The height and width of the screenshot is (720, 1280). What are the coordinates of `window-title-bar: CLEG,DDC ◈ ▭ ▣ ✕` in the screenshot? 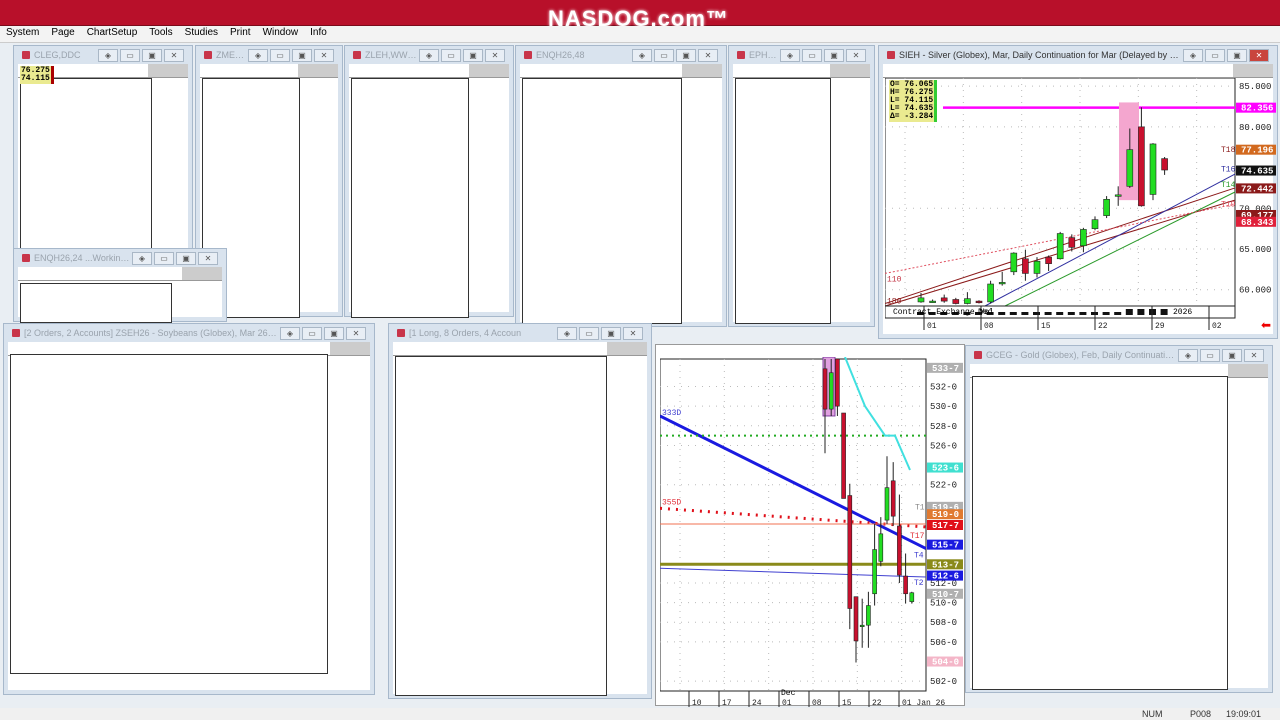 It's located at (103, 55).